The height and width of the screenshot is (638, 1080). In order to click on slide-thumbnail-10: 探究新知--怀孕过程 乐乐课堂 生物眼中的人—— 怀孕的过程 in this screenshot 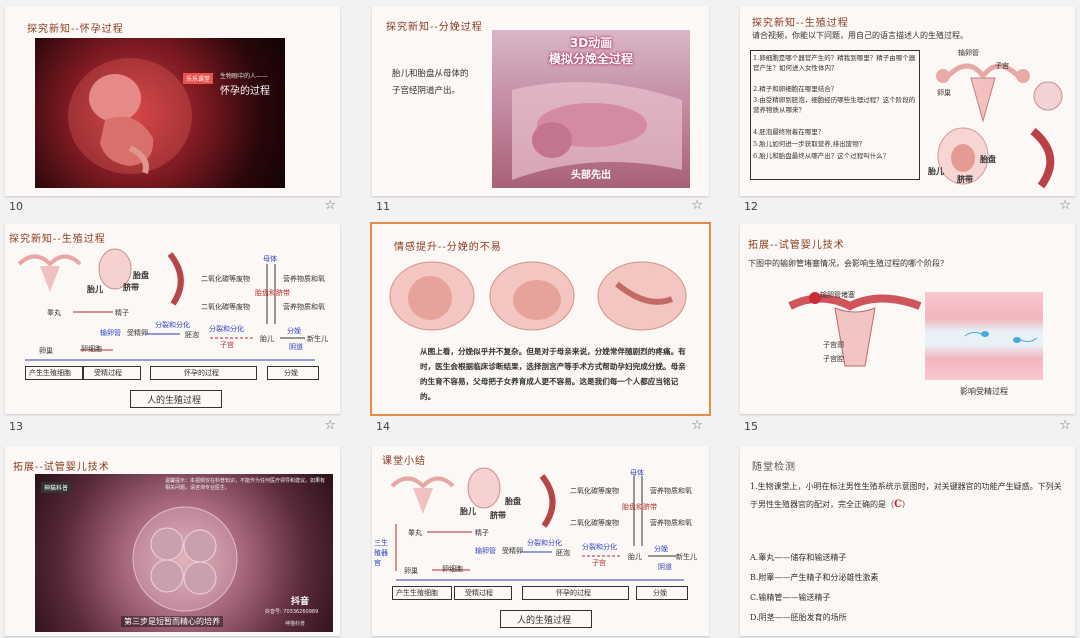, I will do `click(172, 101)`.